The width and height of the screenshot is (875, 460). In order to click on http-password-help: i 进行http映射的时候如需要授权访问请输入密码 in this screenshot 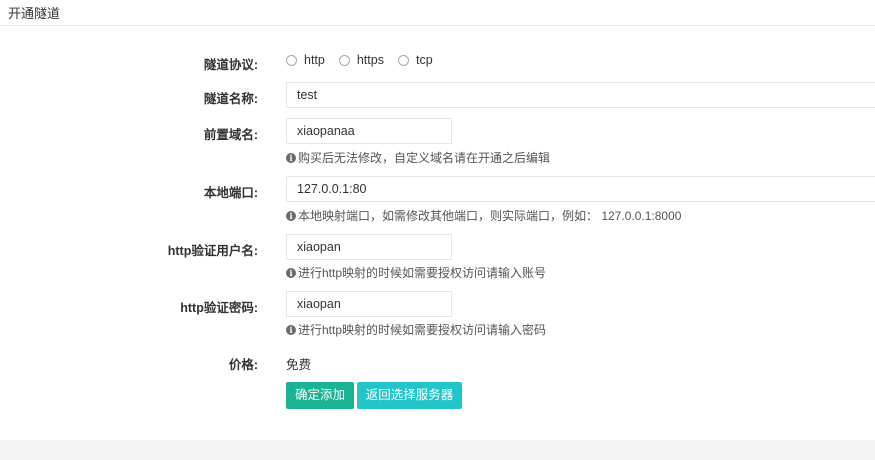, I will do `click(416, 329)`.